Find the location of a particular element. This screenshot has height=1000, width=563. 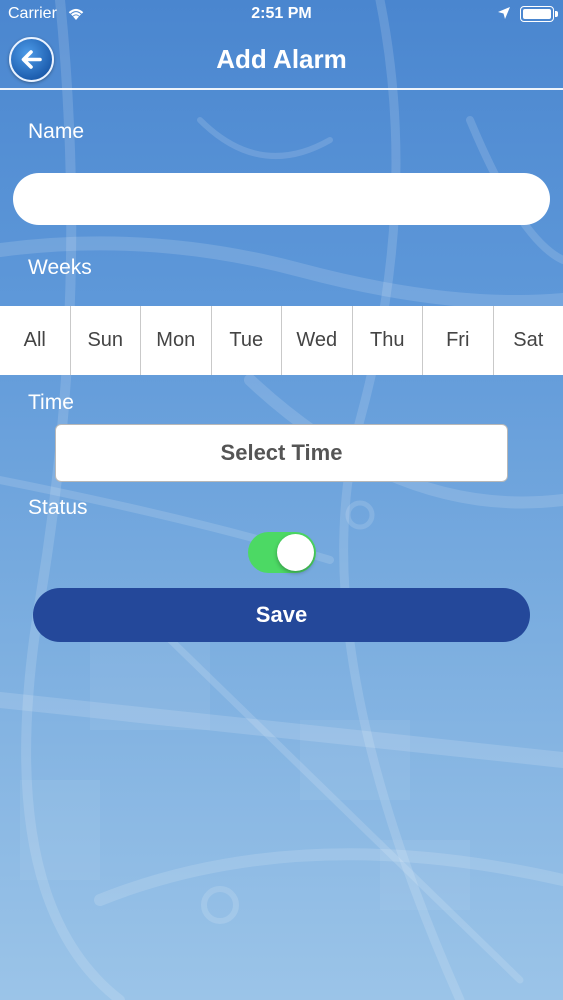

day-thu-button: Thu is located at coordinates (388, 340).